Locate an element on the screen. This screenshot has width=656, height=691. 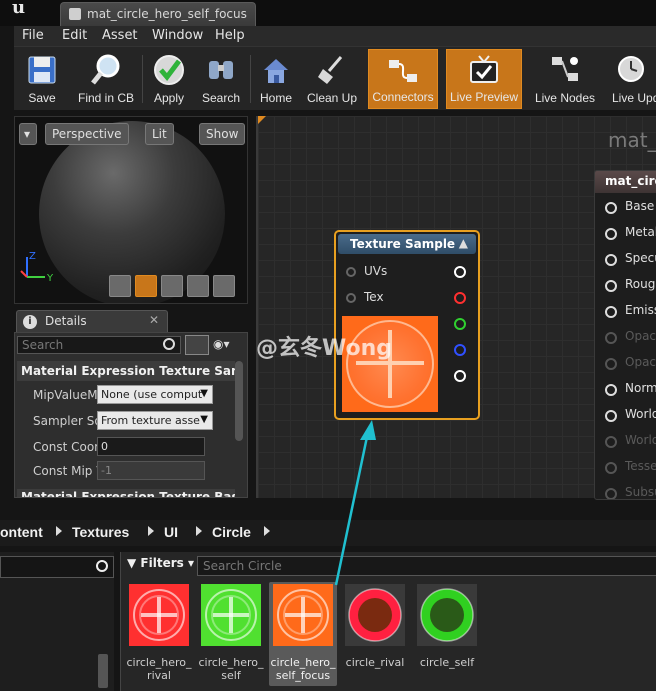
plane-preview-icon is located at coordinates (172, 286).